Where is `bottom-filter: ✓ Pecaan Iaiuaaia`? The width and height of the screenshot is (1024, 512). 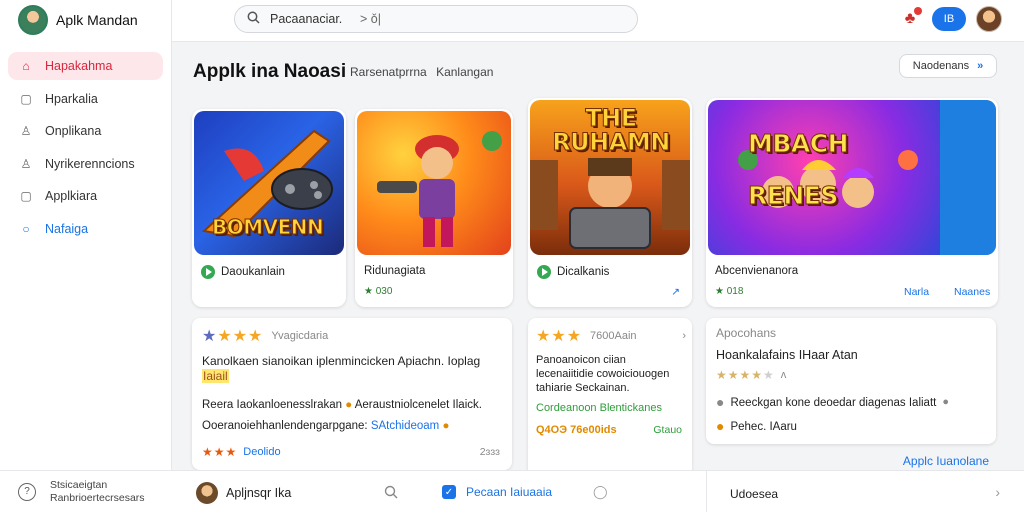
bottom-filter: ✓ Pecaan Iaiuaaia is located at coordinates (497, 492).